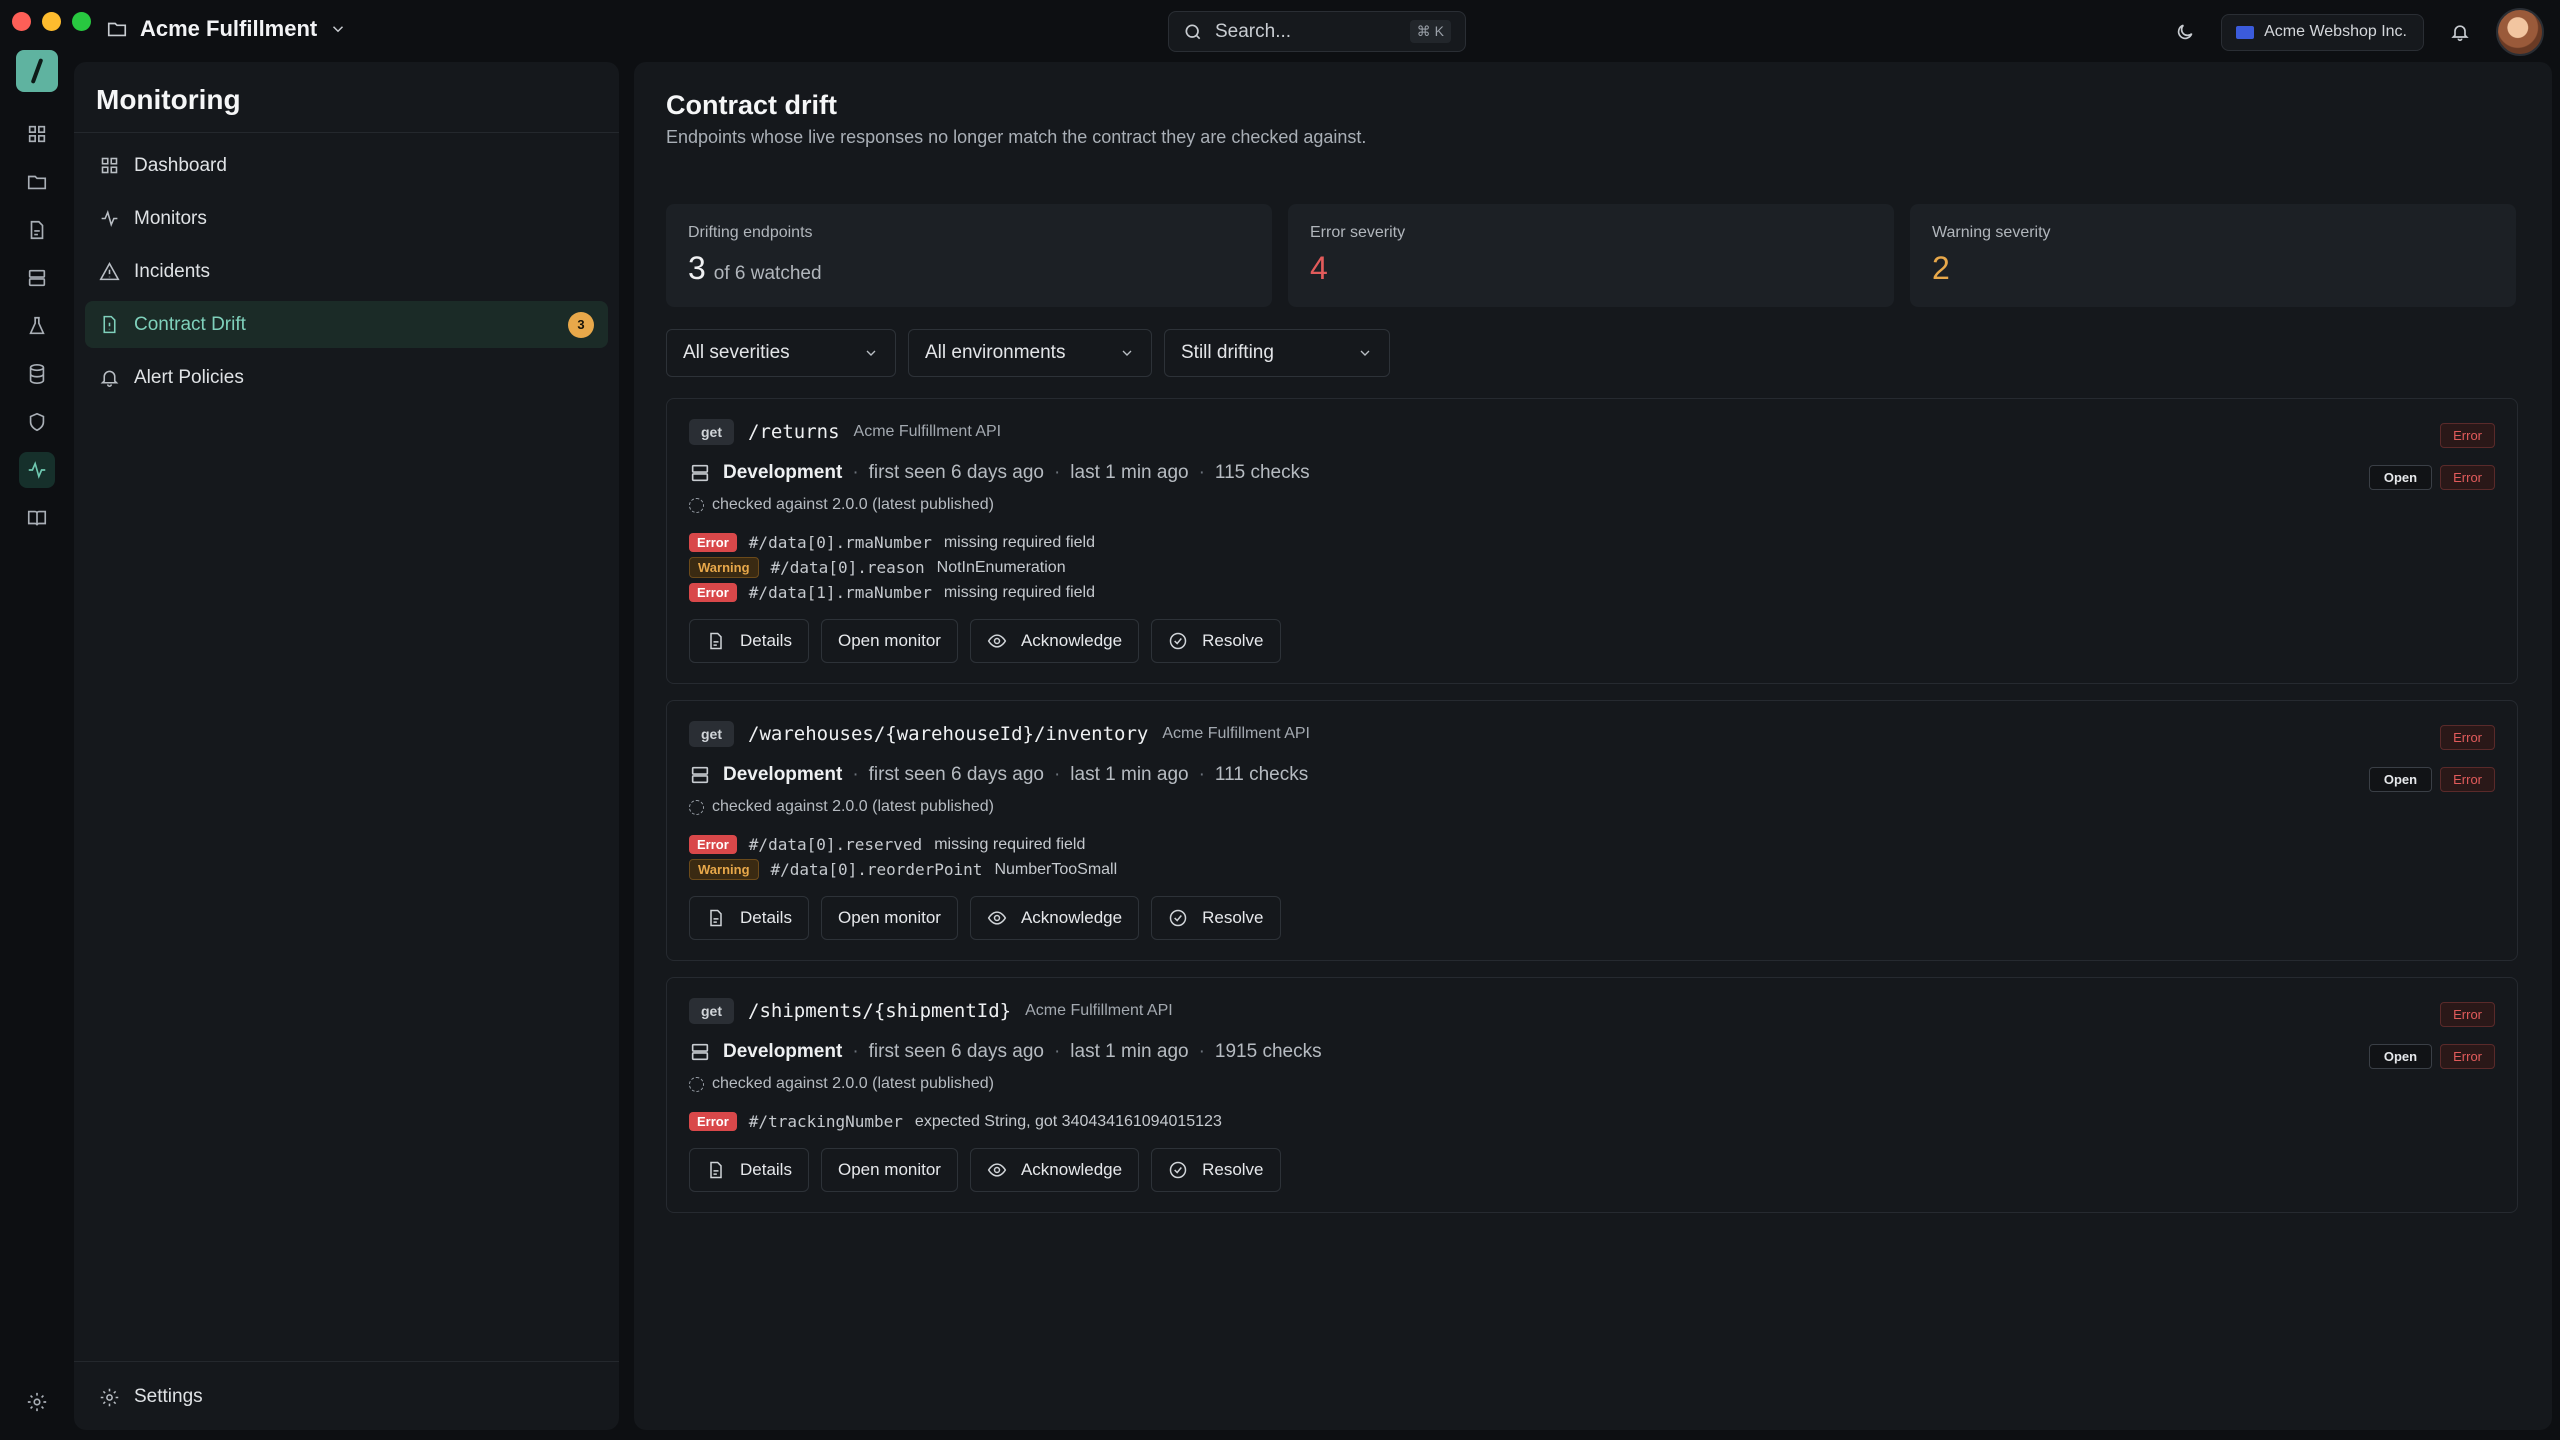 The image size is (2560, 1440). Describe the element at coordinates (1592, 1170) in the screenshot. I see `card-actions: Details Open monitor Acknowledge Resolve` at that location.